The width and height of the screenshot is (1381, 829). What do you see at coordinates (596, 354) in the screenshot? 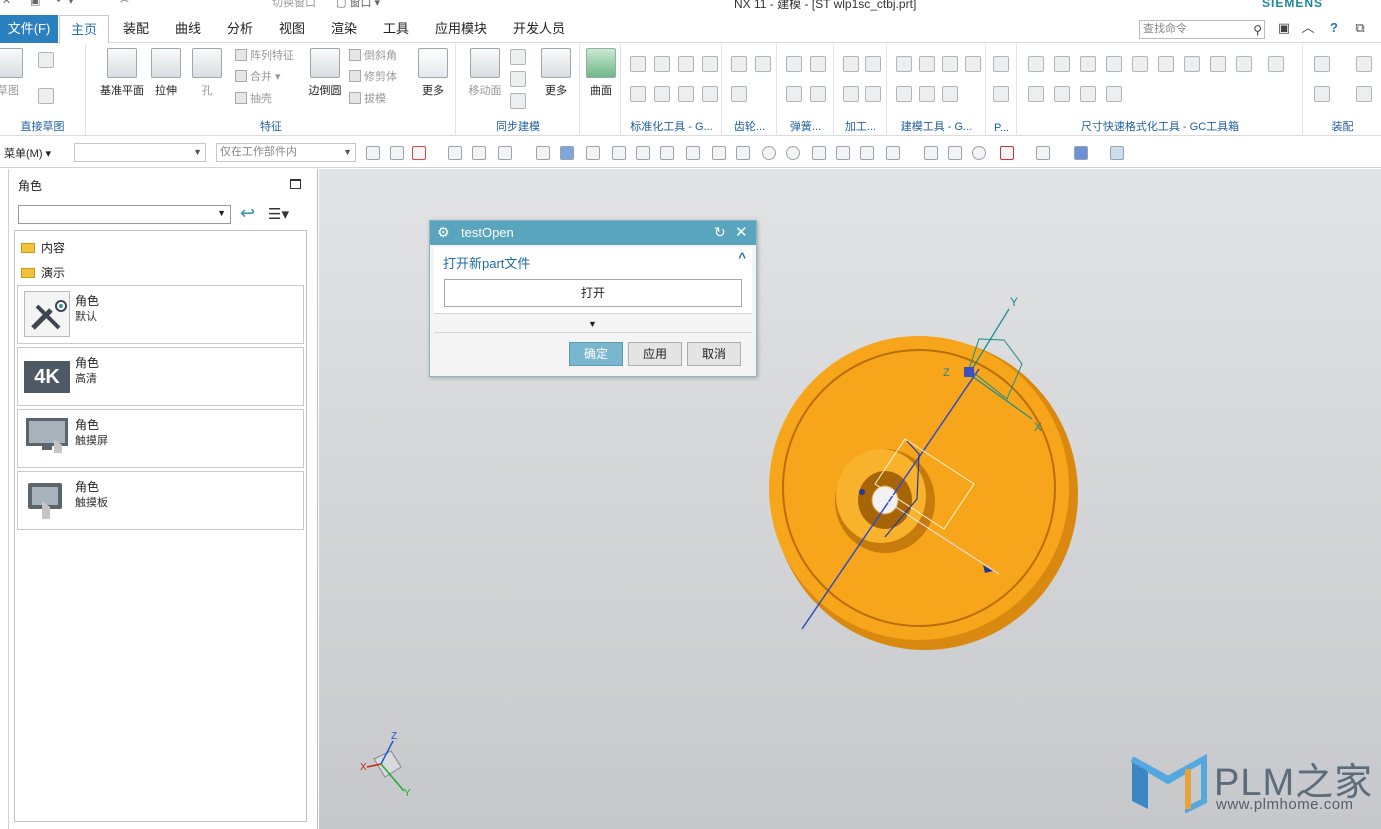
I see `ok-button: 确定` at bounding box center [596, 354].